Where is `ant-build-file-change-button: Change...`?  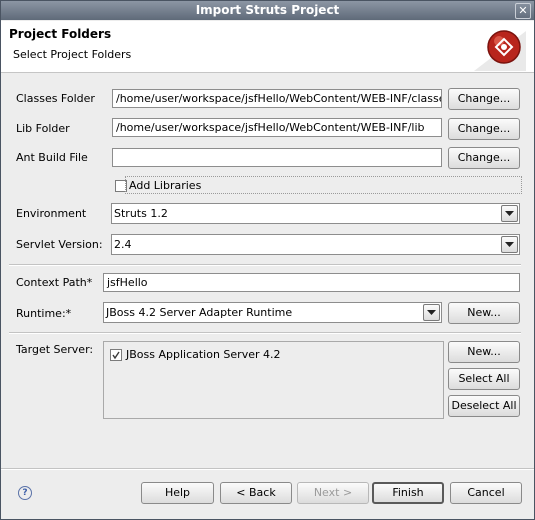 ant-build-file-change-button: Change... is located at coordinates (484, 158).